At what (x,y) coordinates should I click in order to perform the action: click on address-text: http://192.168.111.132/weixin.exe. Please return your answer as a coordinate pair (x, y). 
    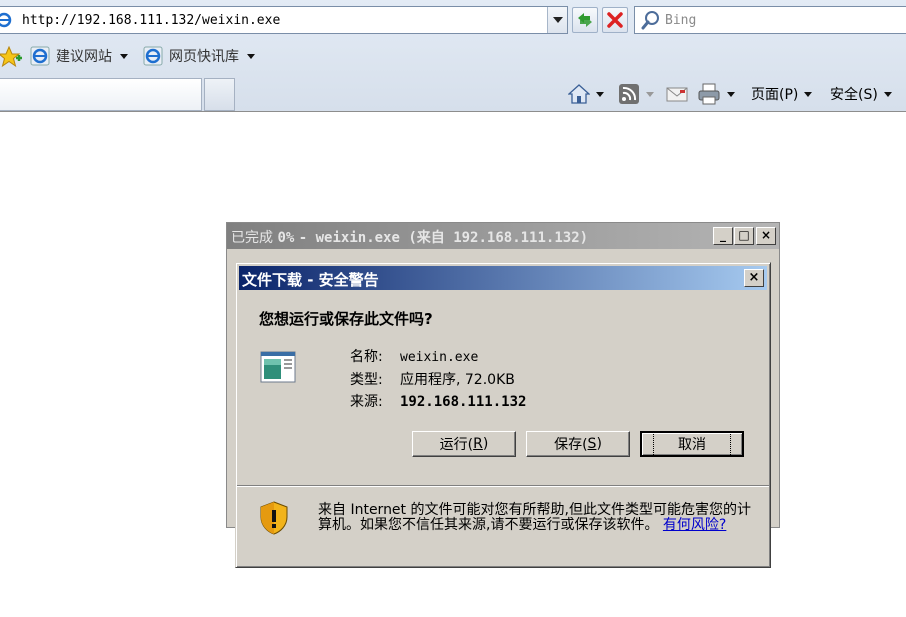
    Looking at the image, I should click on (151, 20).